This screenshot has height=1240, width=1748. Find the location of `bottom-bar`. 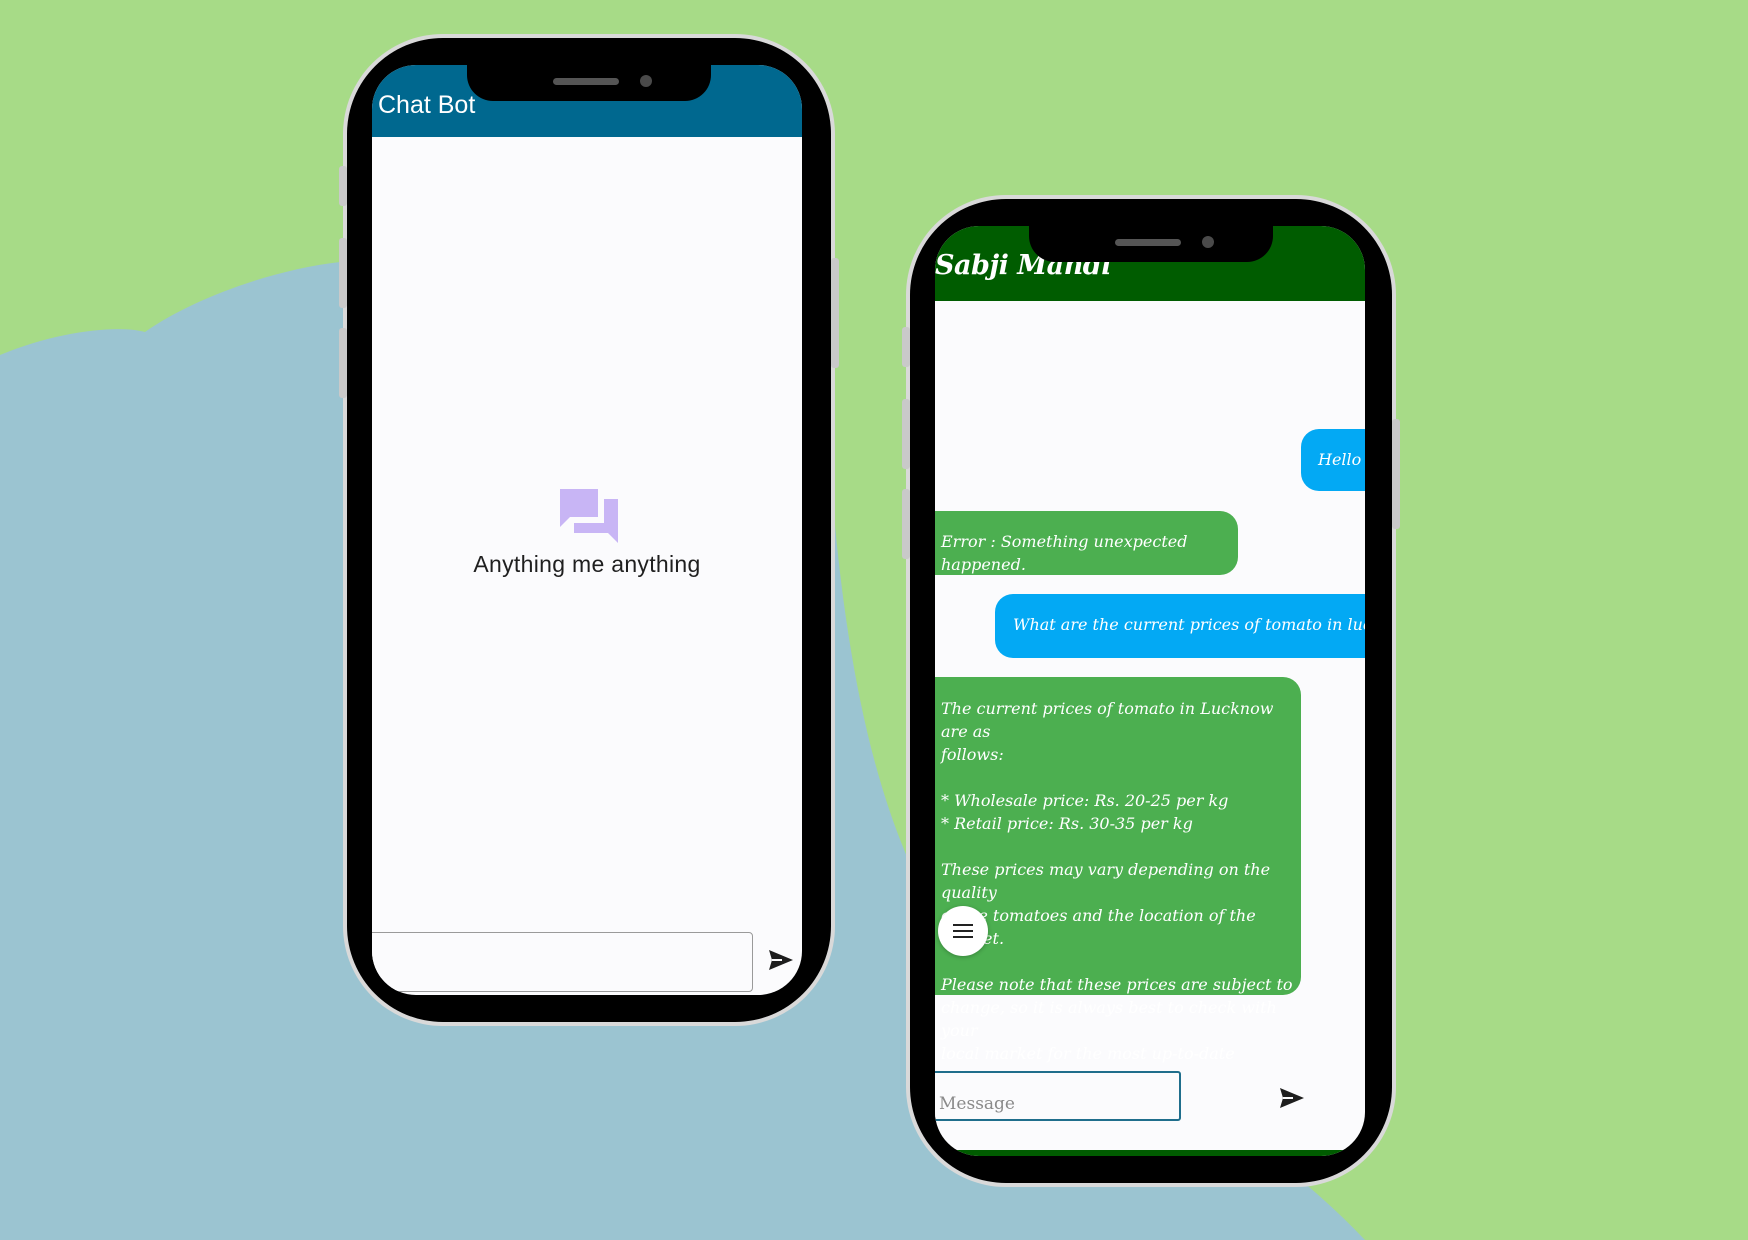

bottom-bar is located at coordinates (1150, 1153).